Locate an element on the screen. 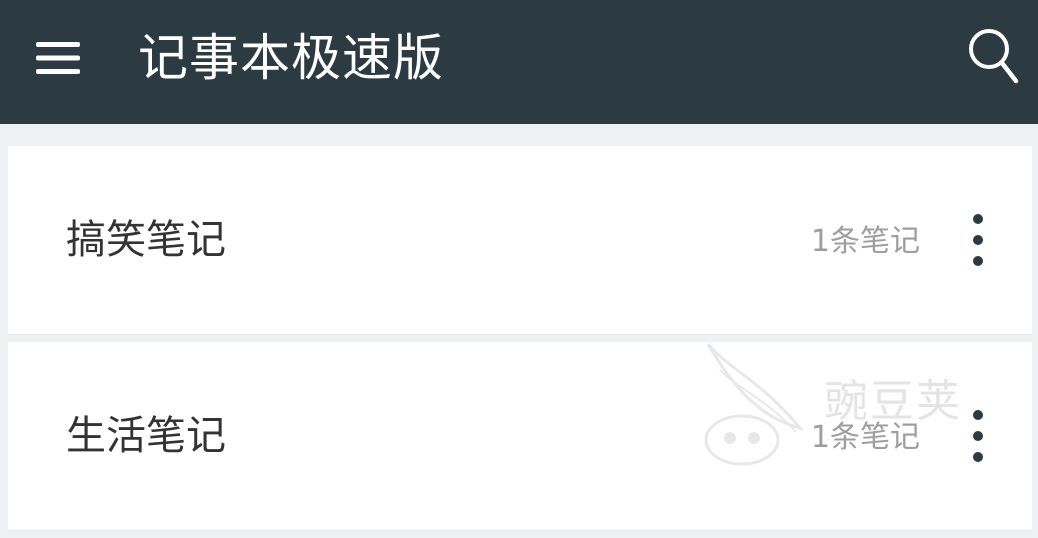 The height and width of the screenshot is (538, 1038). search-icon is located at coordinates (994, 56).